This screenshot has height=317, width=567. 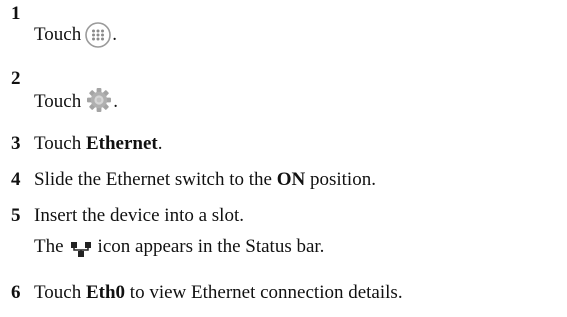 What do you see at coordinates (291, 179) in the screenshot?
I see `on-label: ON` at bounding box center [291, 179].